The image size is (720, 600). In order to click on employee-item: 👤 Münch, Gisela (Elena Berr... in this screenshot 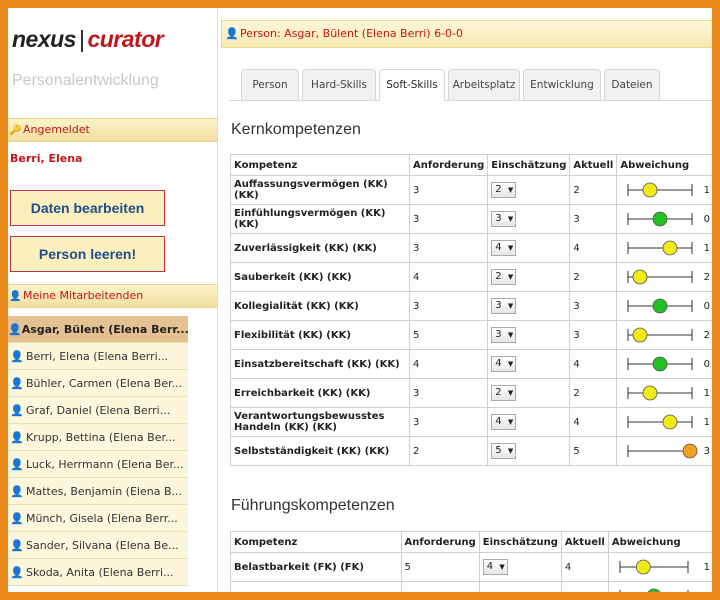, I will do `click(98, 518)`.